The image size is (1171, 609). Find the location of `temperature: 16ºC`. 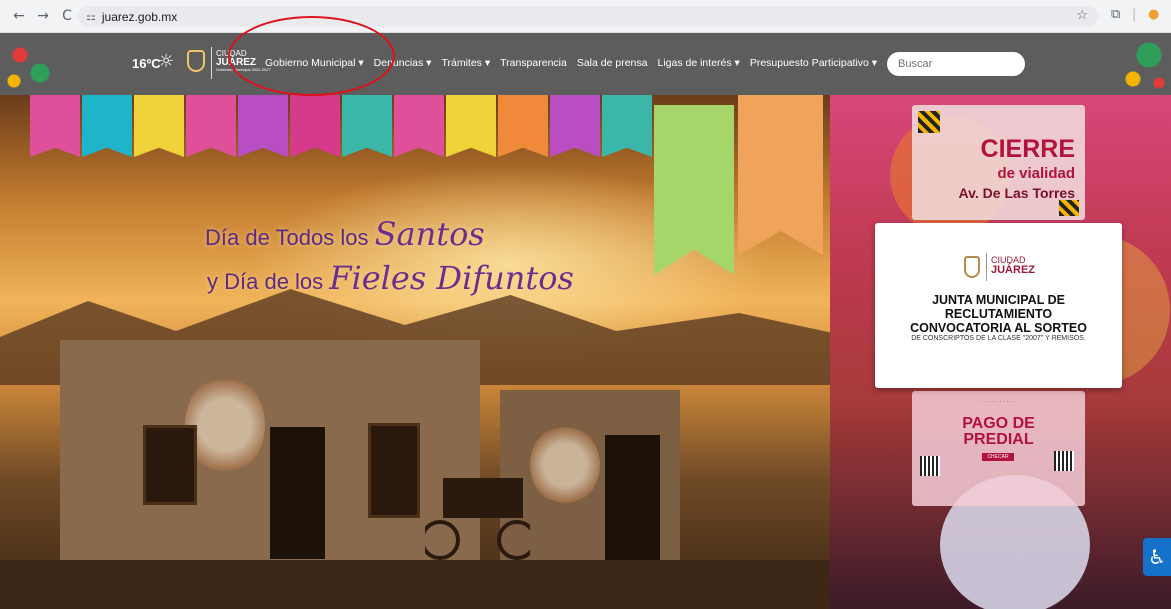

temperature: 16ºC is located at coordinates (146, 63).